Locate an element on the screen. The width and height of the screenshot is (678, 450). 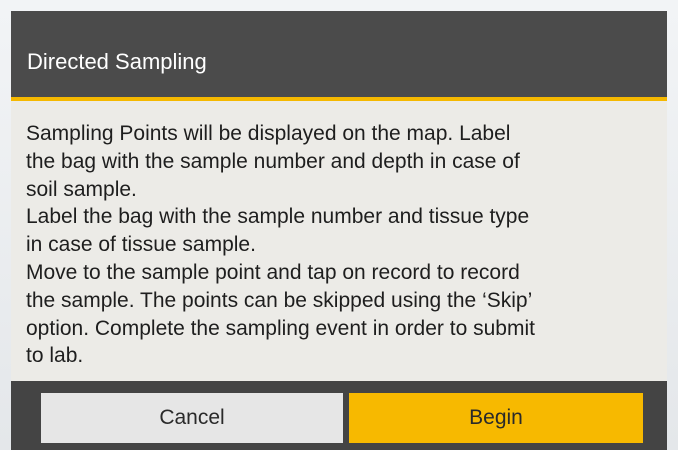
begin-button: Begin is located at coordinates (496, 418).